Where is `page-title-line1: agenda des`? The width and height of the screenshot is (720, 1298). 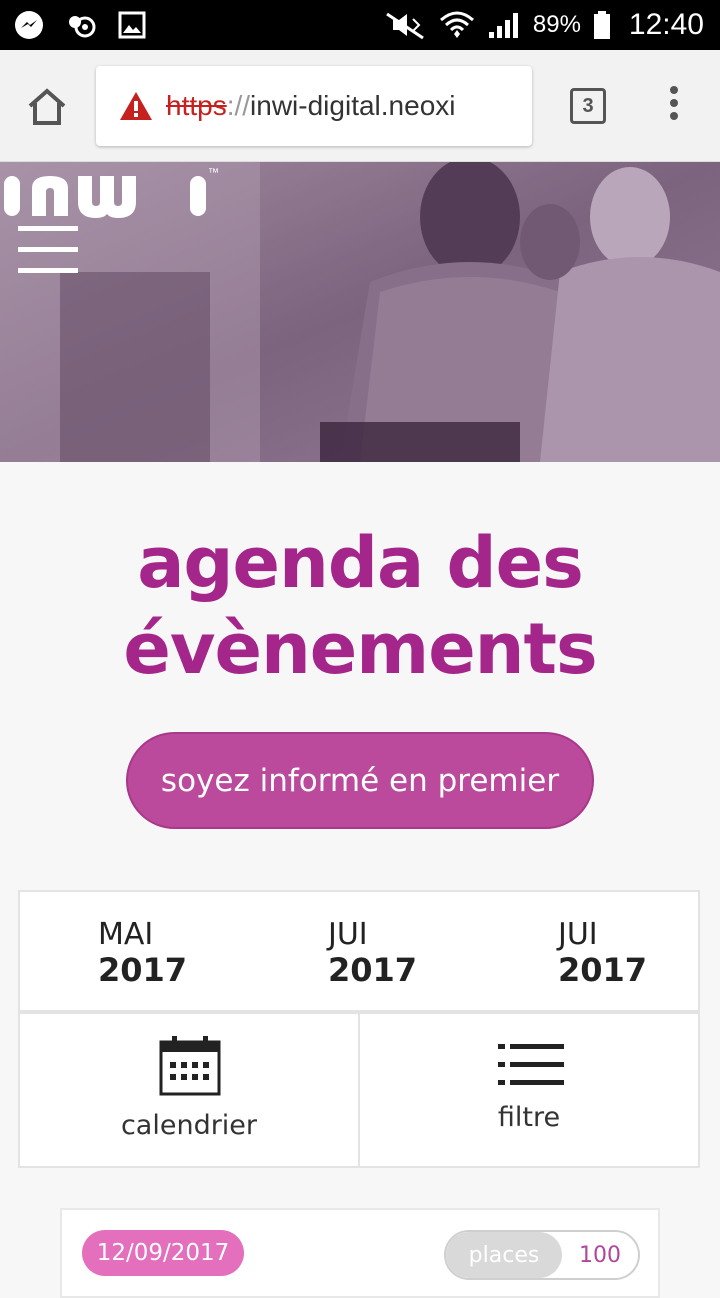 page-title-line1: agenda des is located at coordinates (360, 563).